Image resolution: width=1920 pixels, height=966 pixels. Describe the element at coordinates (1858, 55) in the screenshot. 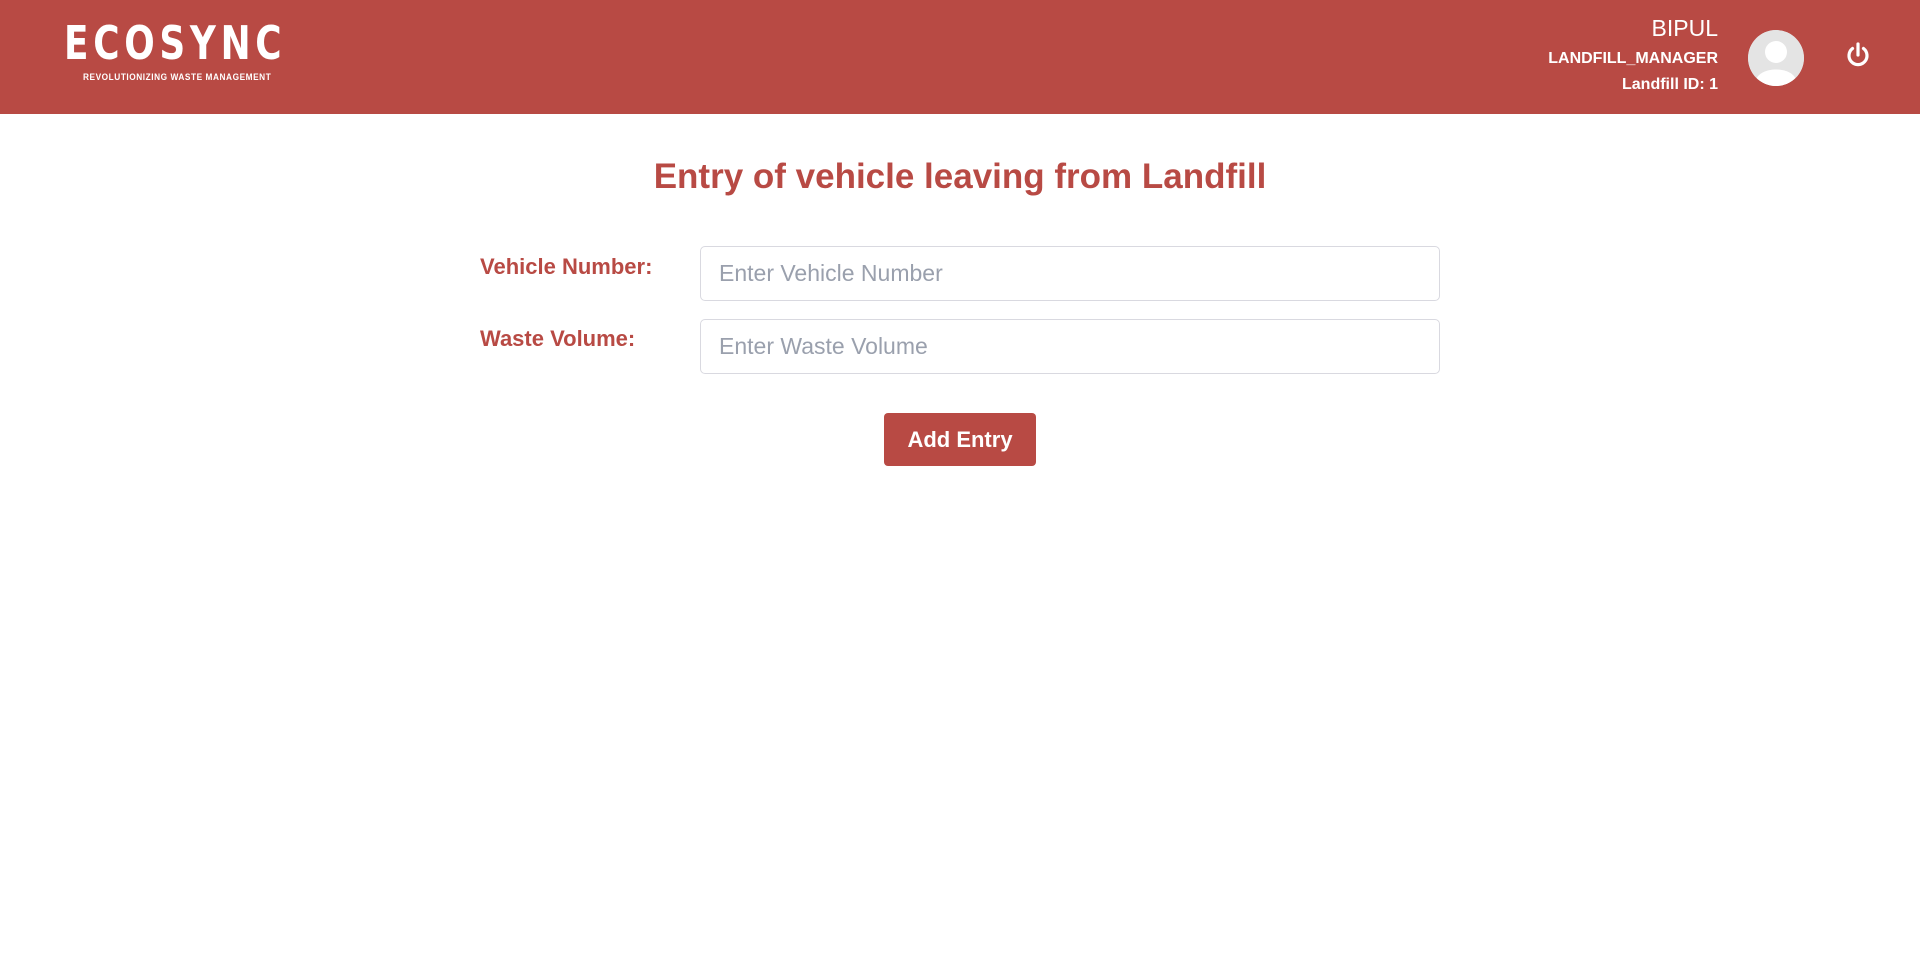

I see `power-icon` at that location.